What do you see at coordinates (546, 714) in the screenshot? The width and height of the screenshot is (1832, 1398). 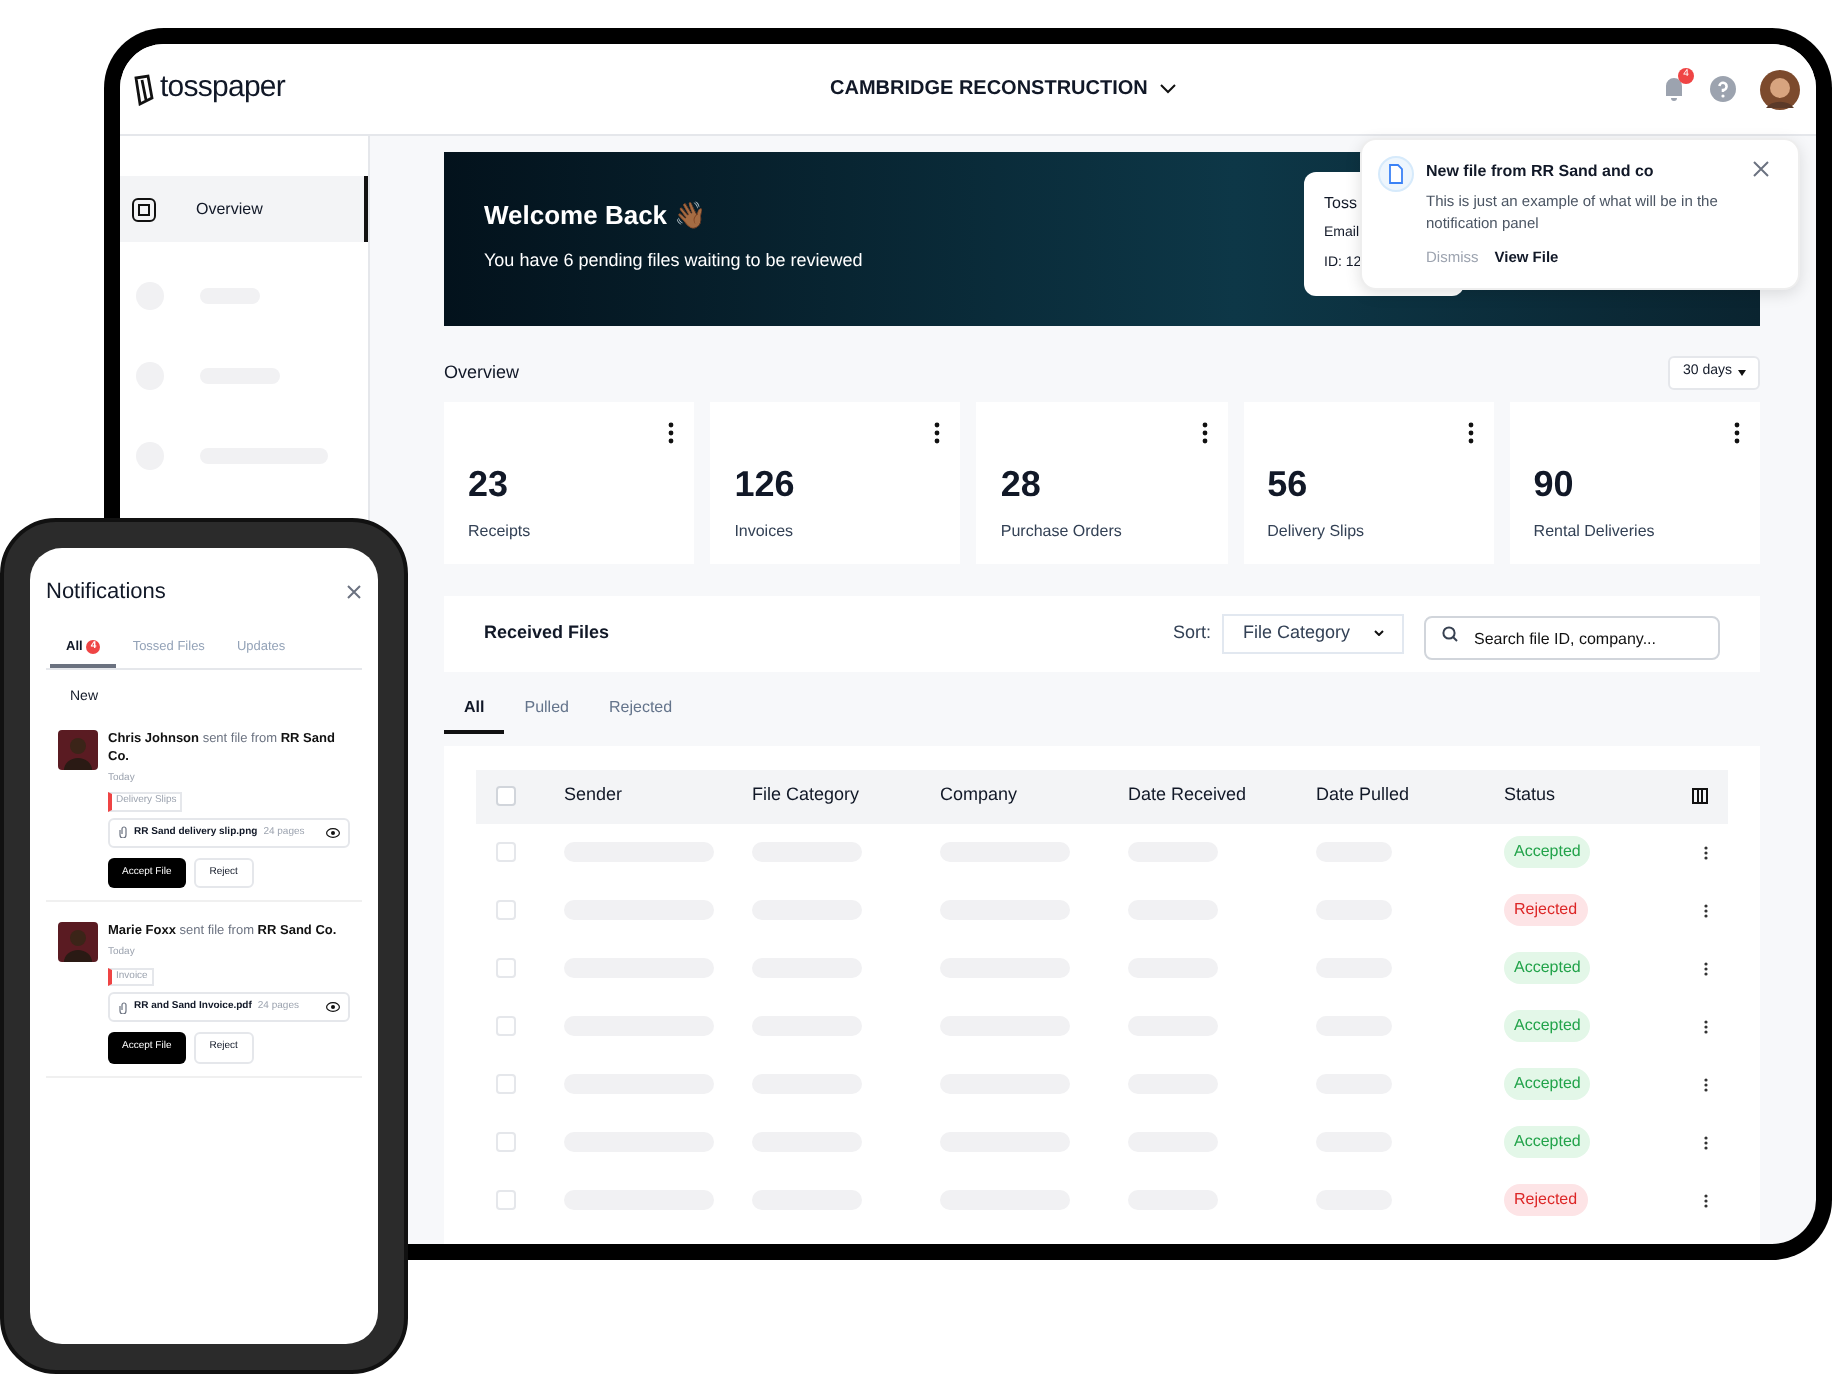 I see `tab: Pulled` at bounding box center [546, 714].